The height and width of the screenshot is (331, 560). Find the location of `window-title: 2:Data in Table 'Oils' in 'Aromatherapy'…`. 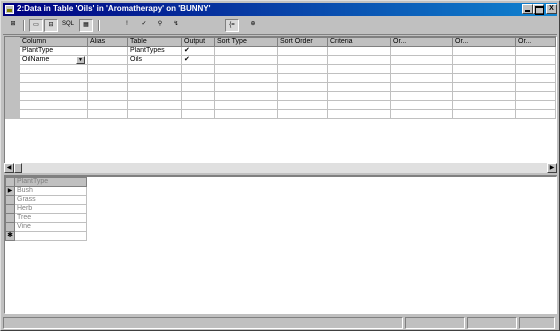

window-title: 2:Data in Table 'Oils' in 'Aromatherapy'… is located at coordinates (114, 8).